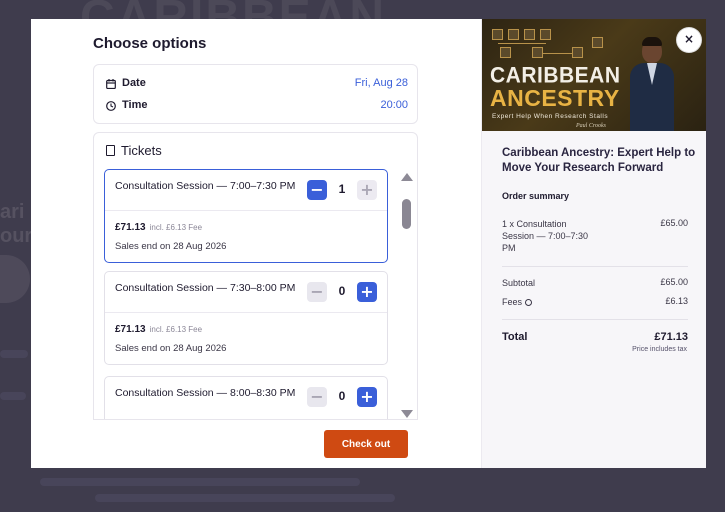 Image resolution: width=725 pixels, height=512 pixels. What do you see at coordinates (257, 86) in the screenshot?
I see `date-row: Date Fri, Aug 28` at bounding box center [257, 86].